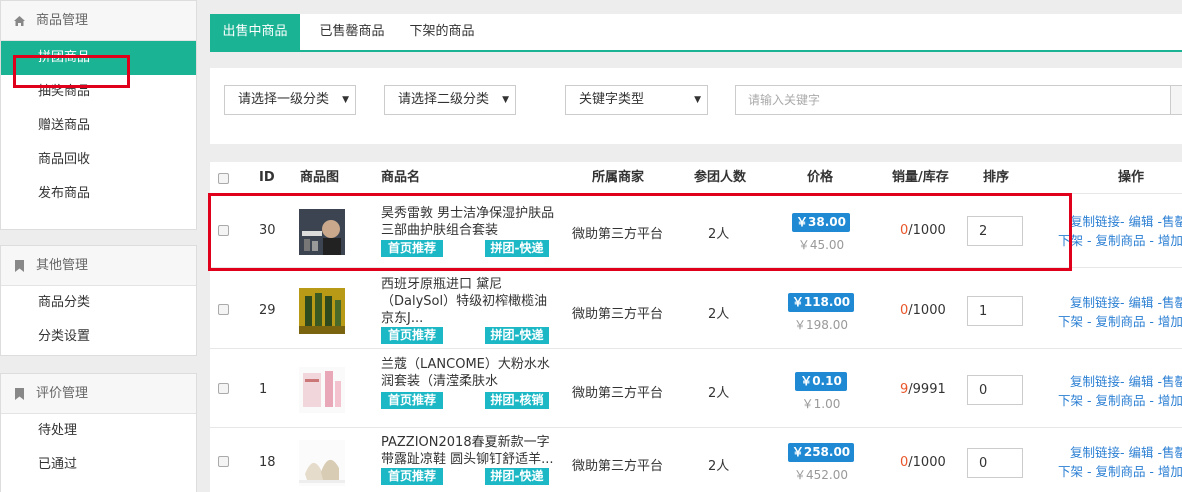  What do you see at coordinates (21, 274) in the screenshot?
I see `bookmark-icon` at bounding box center [21, 274].